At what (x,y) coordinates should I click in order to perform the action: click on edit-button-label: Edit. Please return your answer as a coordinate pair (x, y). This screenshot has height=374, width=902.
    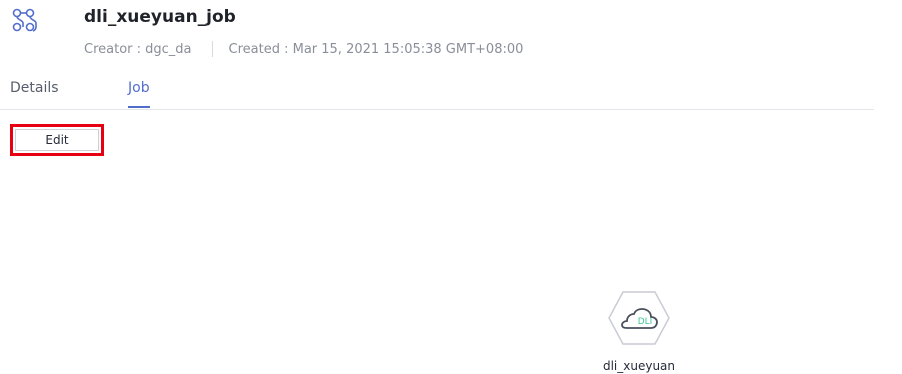
    Looking at the image, I should click on (57, 140).